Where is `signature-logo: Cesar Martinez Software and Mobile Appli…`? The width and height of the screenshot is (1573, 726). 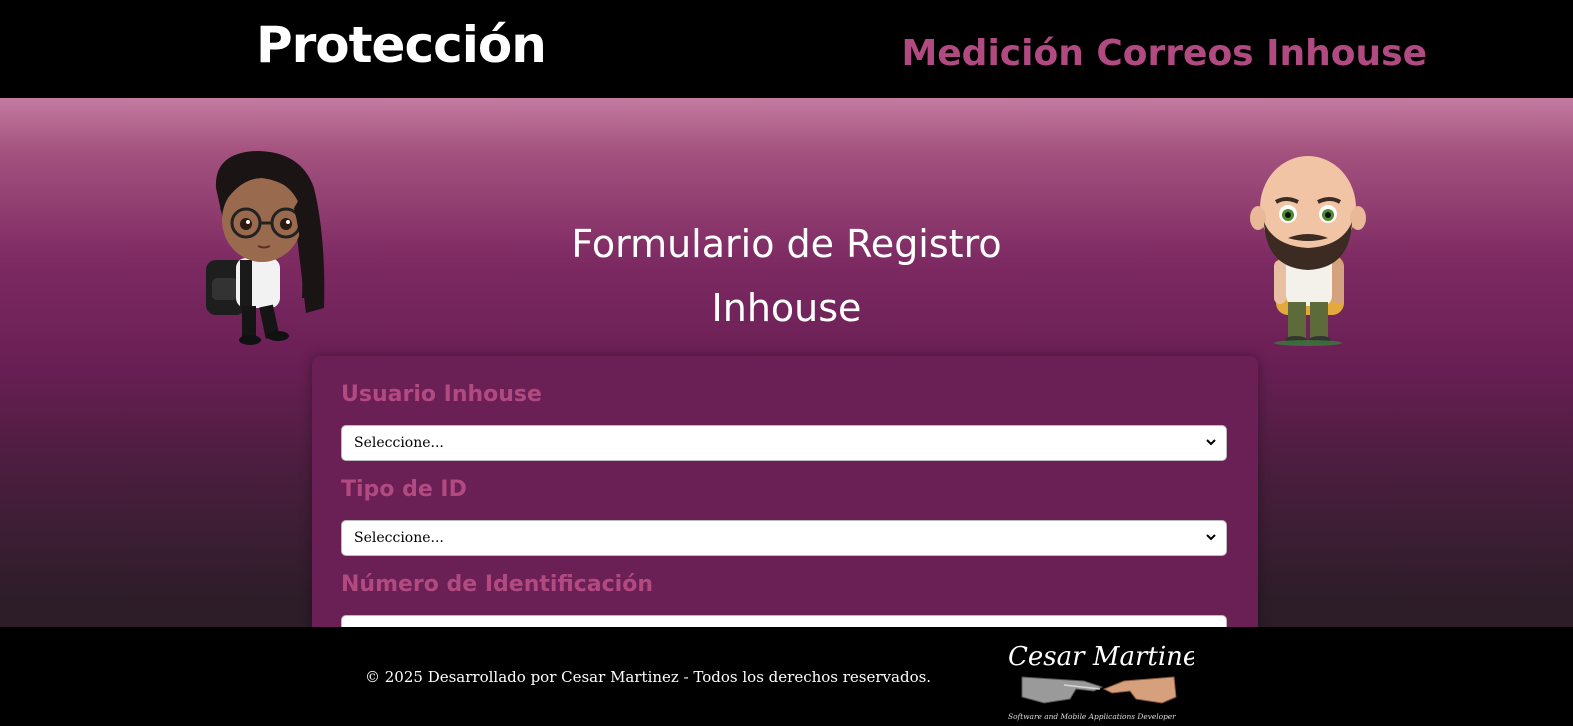 signature-logo: Cesar Martinez Software and Mobile Appli… is located at coordinates (1101, 681).